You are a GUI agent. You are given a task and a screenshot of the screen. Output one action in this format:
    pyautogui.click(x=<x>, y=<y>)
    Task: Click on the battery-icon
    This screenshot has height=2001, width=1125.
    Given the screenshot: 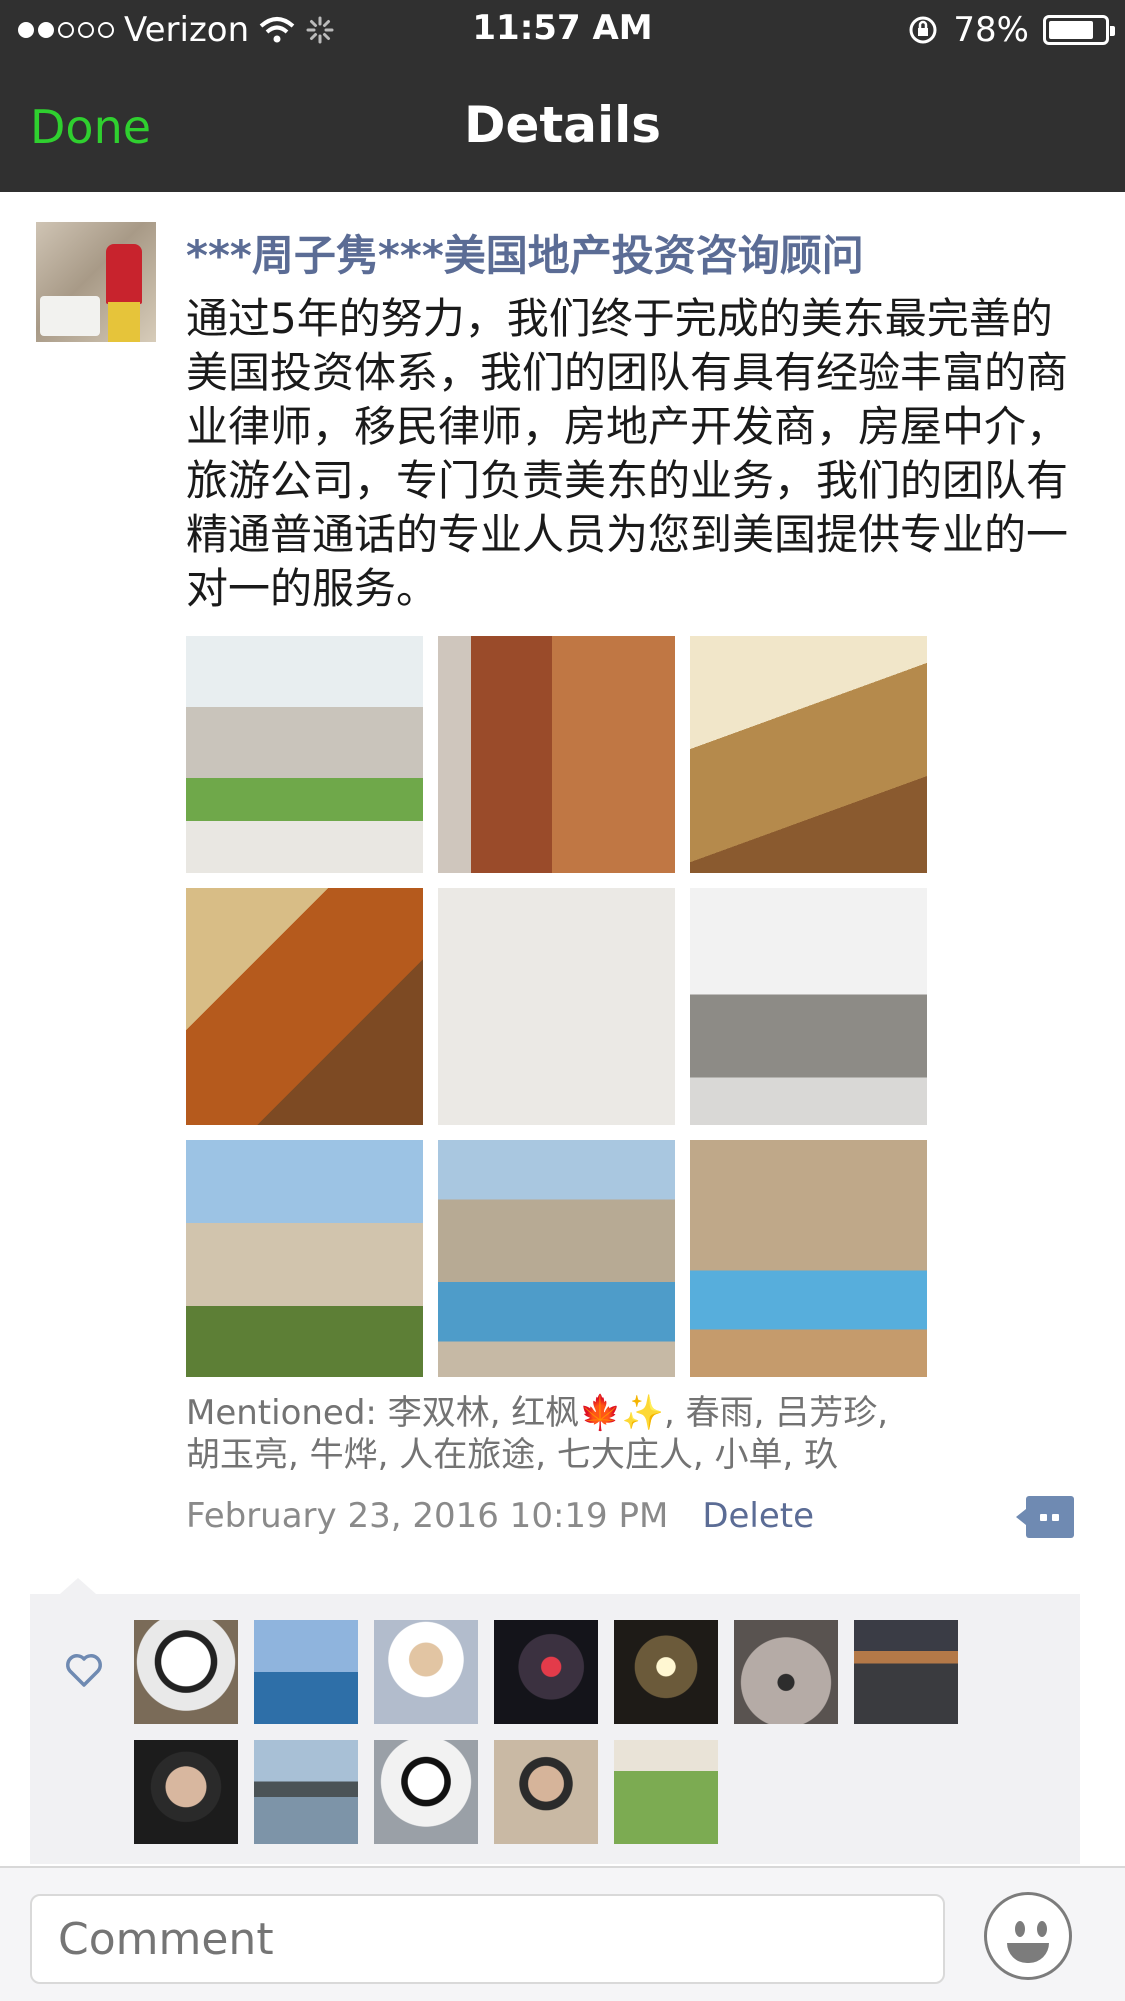 What is the action you would take?
    pyautogui.click(x=1079, y=30)
    